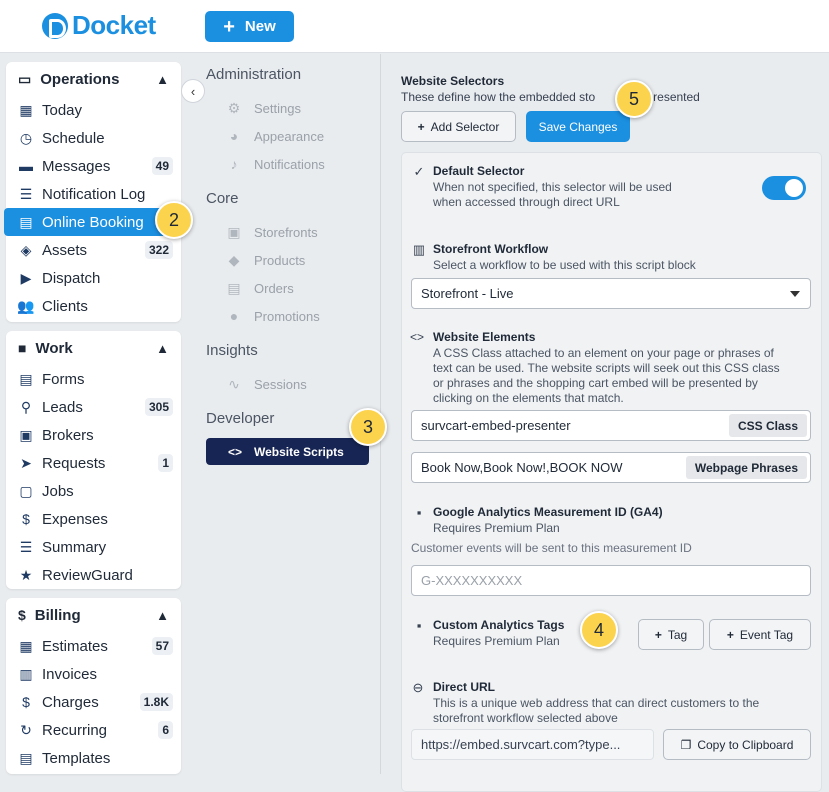 Image resolution: width=829 pixels, height=792 pixels. Describe the element at coordinates (93, 615) in the screenshot. I see `billing-header: $ Billing ▲` at that location.